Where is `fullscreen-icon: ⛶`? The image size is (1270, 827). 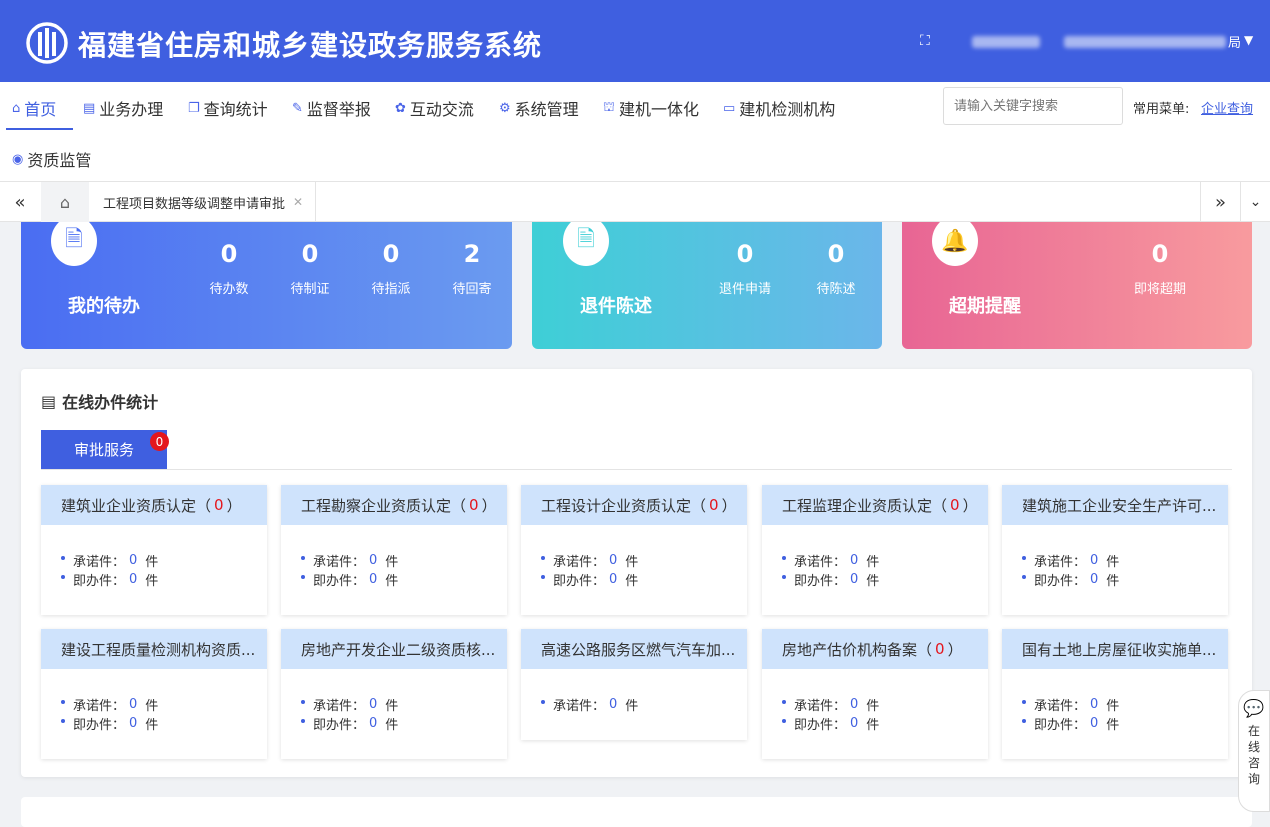 fullscreen-icon: ⛶ is located at coordinates (928, 41).